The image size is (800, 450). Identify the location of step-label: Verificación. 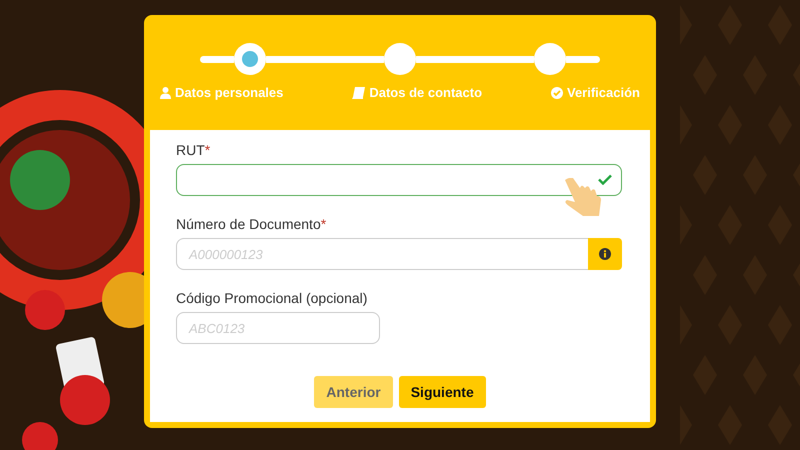
(603, 92).